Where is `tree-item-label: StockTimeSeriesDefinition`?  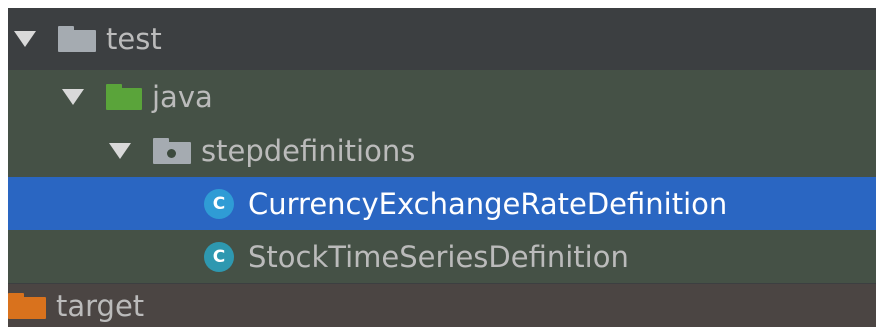 tree-item-label: StockTimeSeriesDefinition is located at coordinates (438, 256).